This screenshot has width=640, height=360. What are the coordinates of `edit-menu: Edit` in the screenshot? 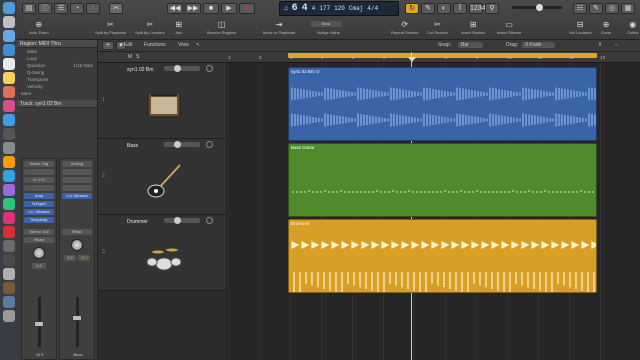 It's located at (128, 45).